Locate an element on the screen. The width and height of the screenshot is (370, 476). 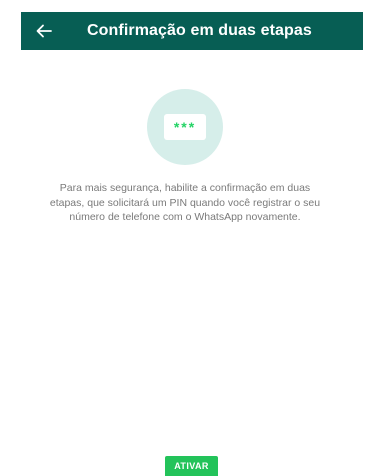
app-bar: Confirmação em duas etapas is located at coordinates (192, 31).